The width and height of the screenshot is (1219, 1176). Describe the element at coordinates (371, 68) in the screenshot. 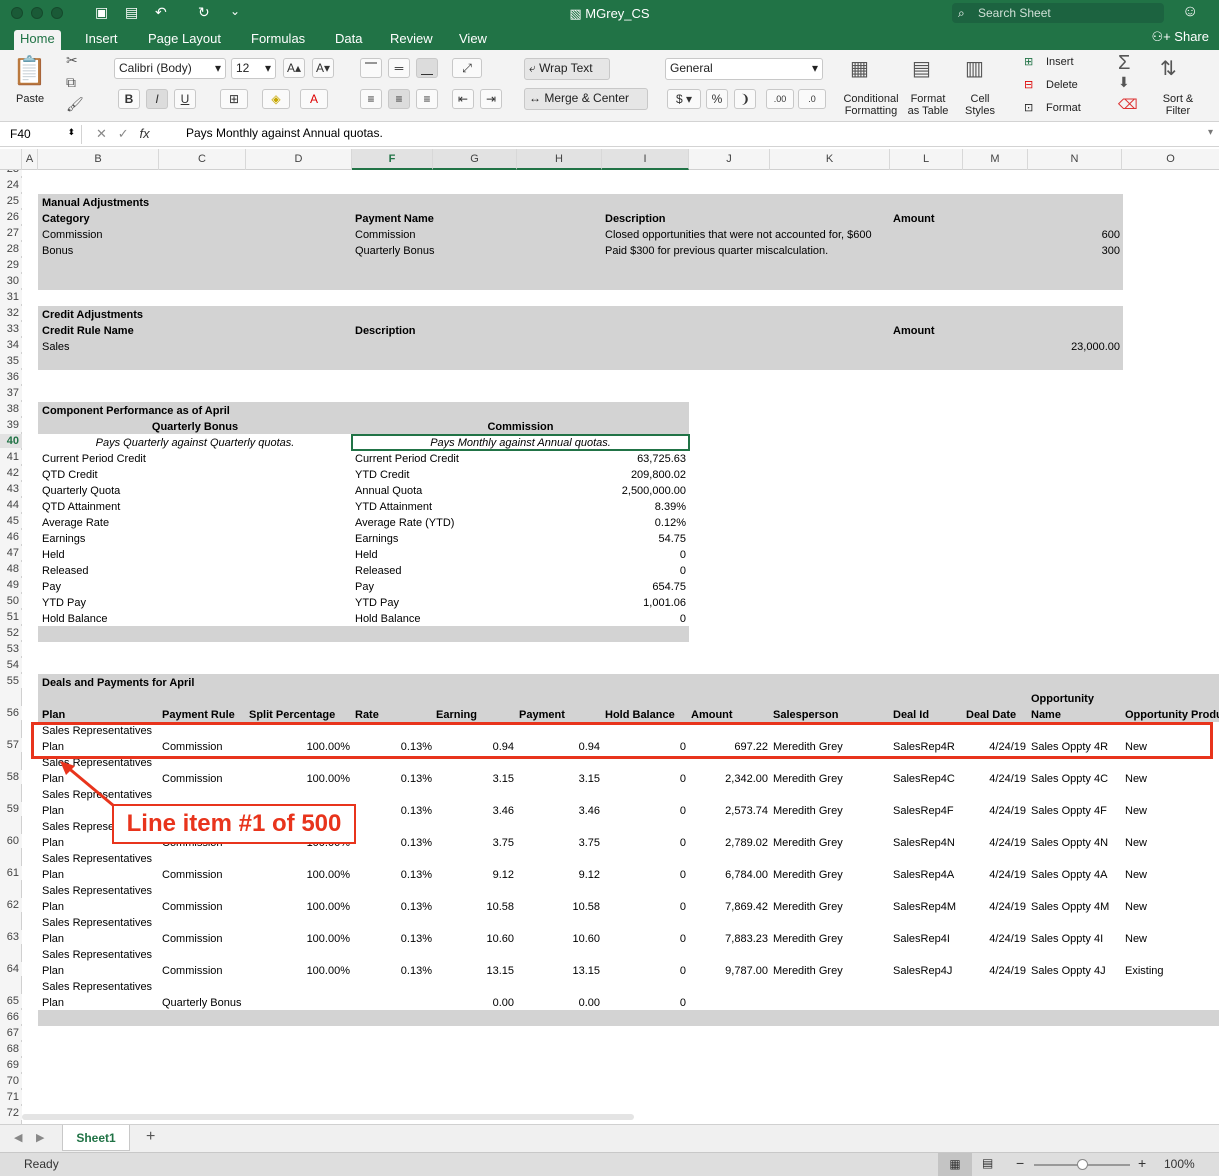

I see `align-top-button: ⎺` at that location.